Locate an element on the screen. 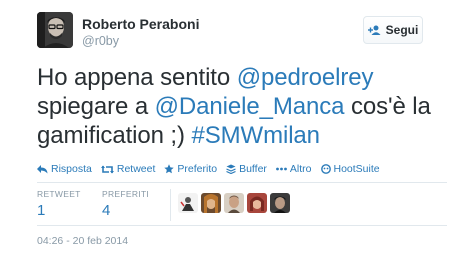 The height and width of the screenshot is (264, 460). follow-button-label: Segui is located at coordinates (402, 30).